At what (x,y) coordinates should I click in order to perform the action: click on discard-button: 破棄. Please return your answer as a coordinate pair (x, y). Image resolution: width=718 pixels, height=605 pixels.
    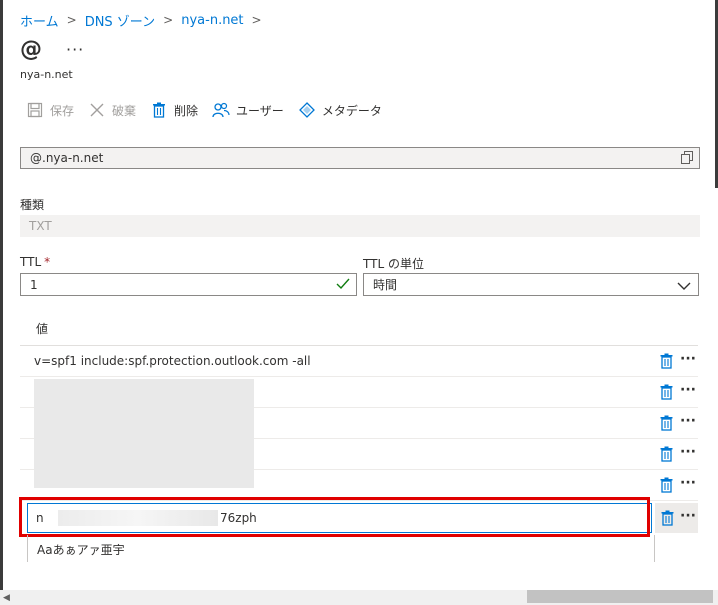
    Looking at the image, I should click on (112, 110).